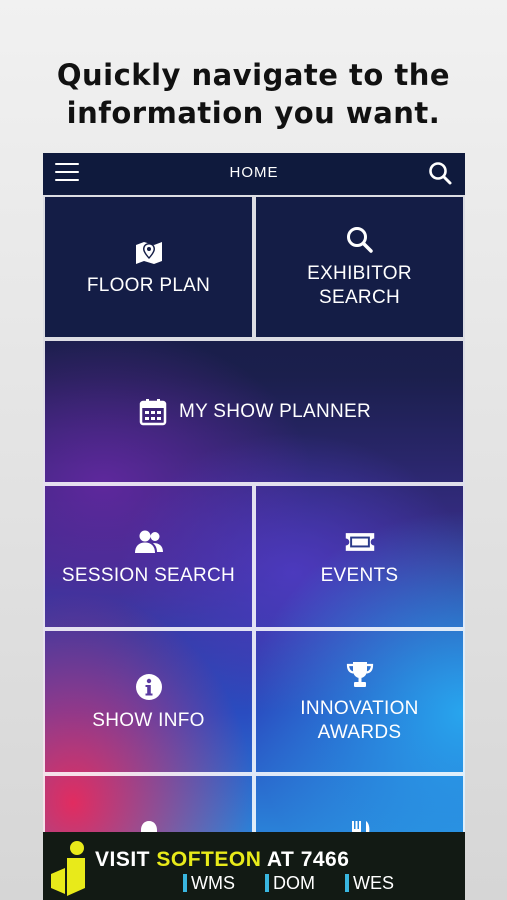  I want to click on softeon-logo, so click(68, 868).